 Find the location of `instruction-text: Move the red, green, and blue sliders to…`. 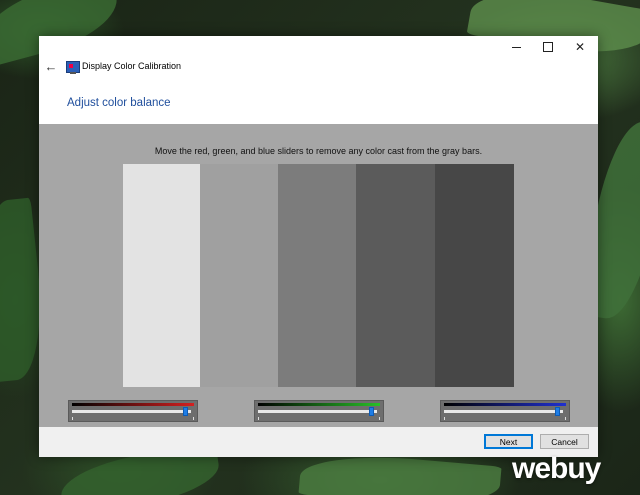

instruction-text: Move the red, green, and blue sliders to… is located at coordinates (318, 151).